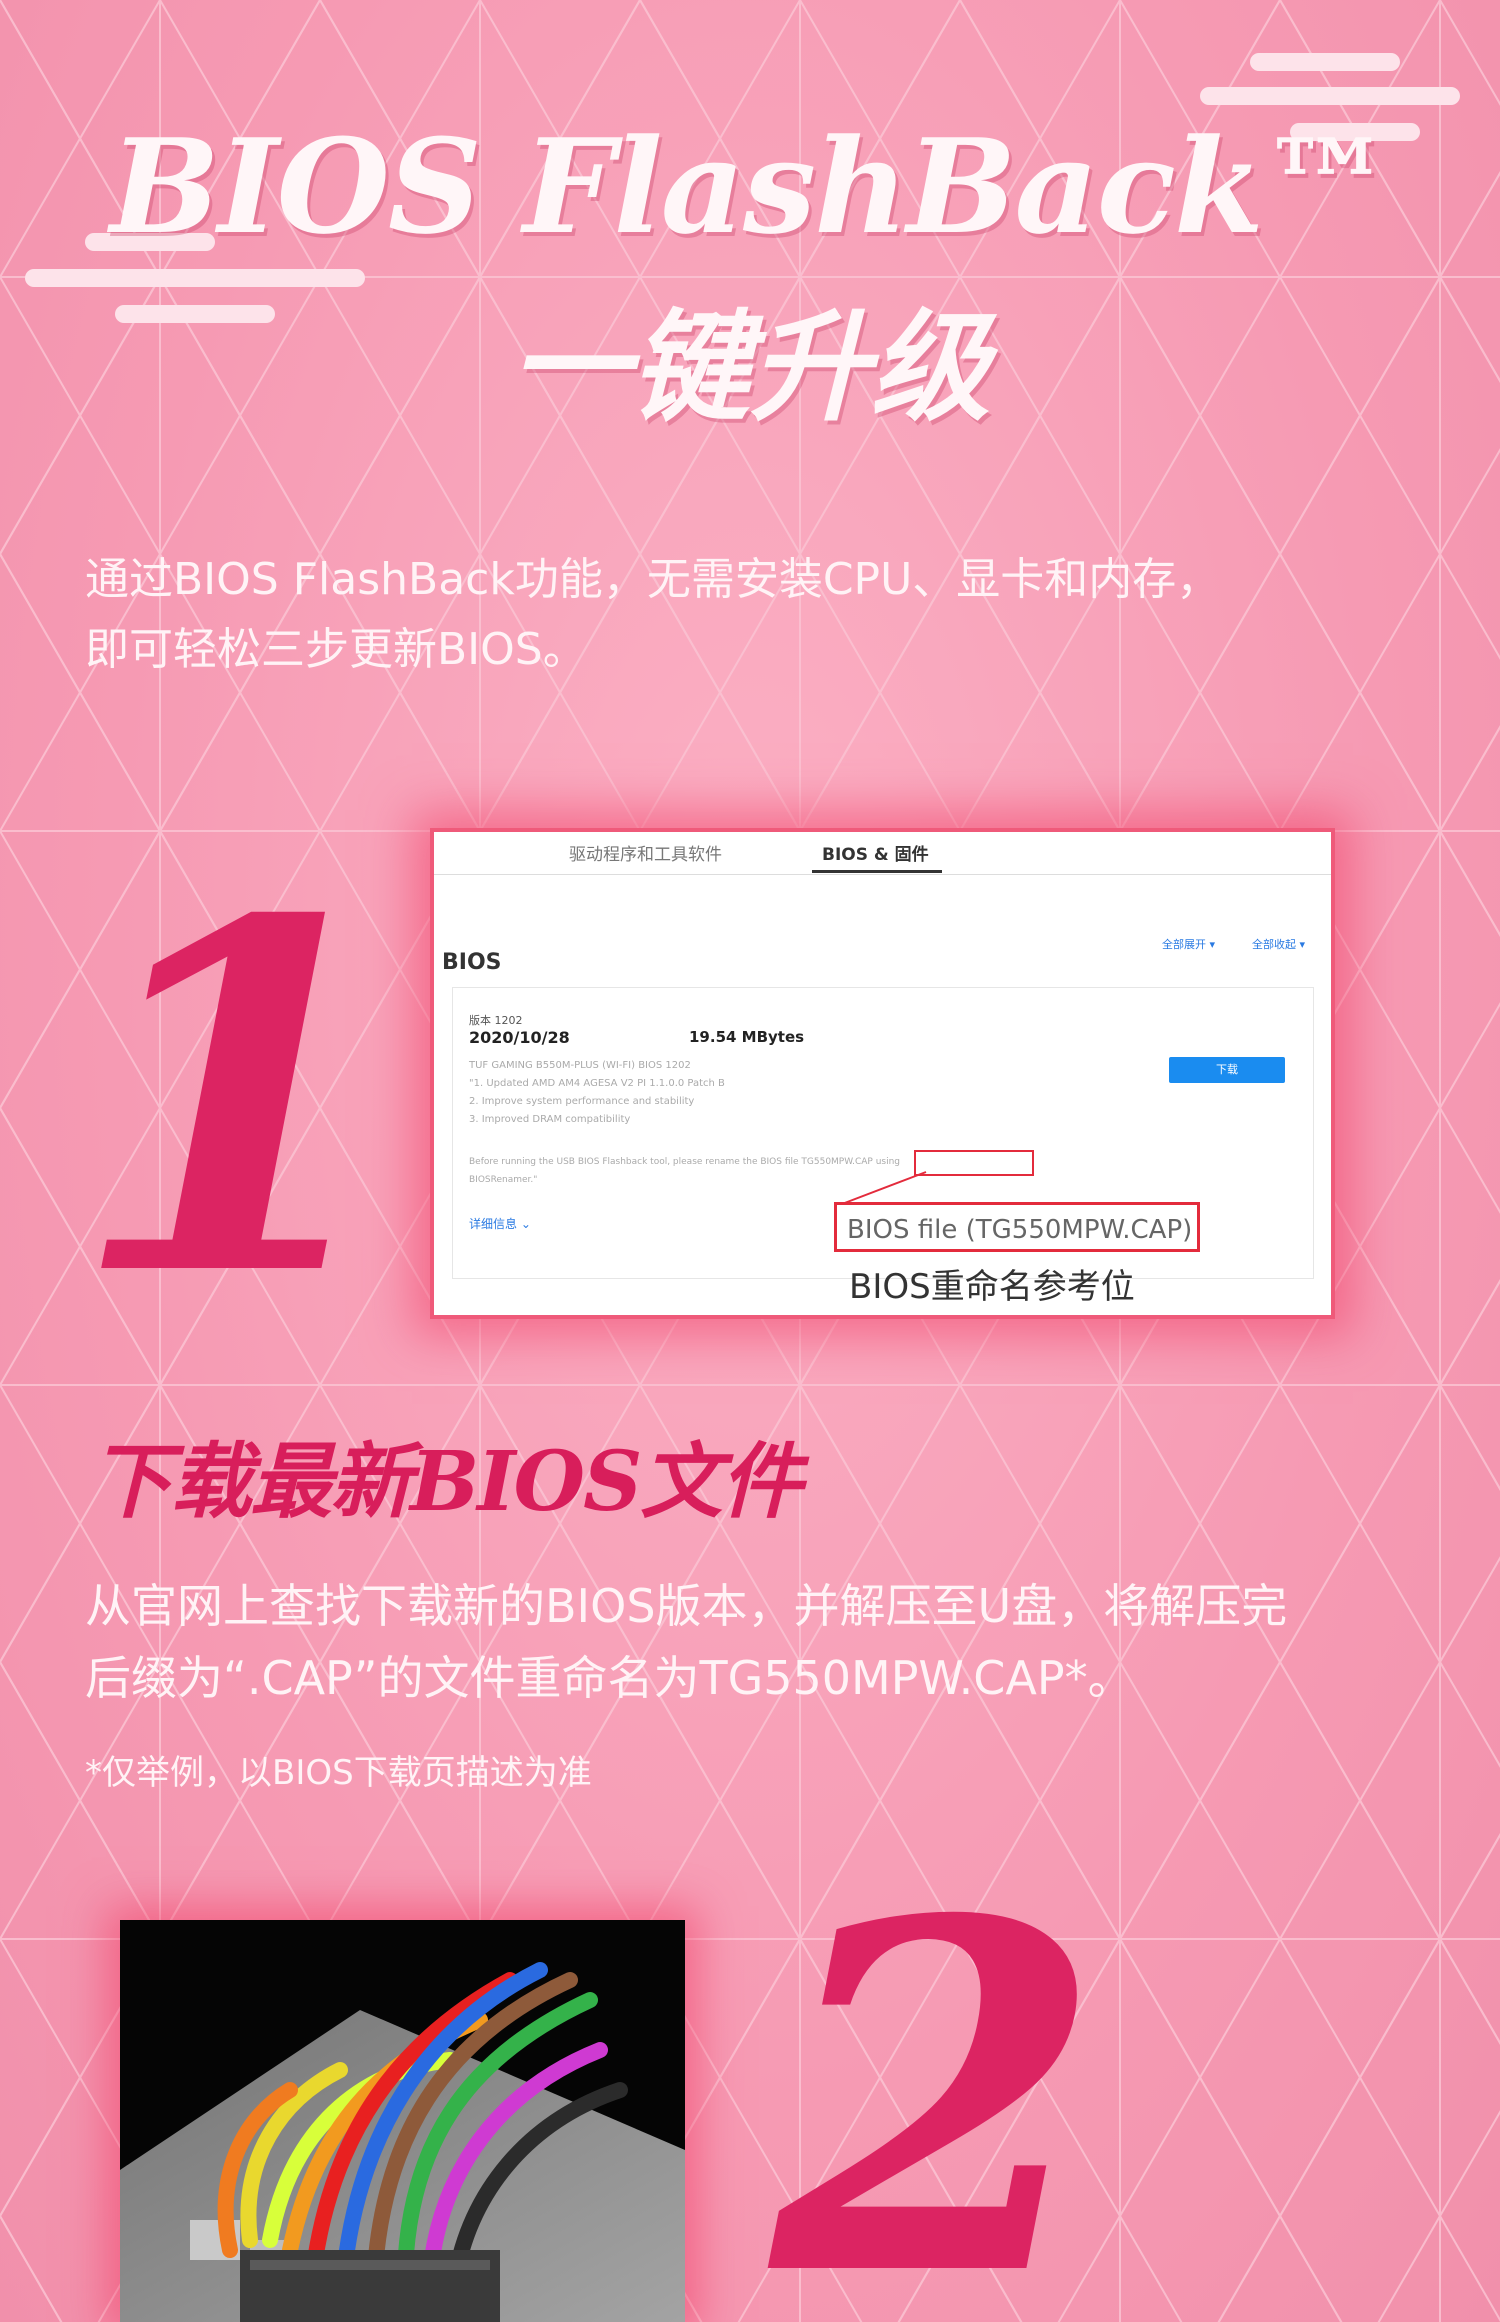 Image resolution: width=1500 pixels, height=2322 pixels. Describe the element at coordinates (747, 1037) in the screenshot. I see `file-size: 19.54 MBytes` at that location.